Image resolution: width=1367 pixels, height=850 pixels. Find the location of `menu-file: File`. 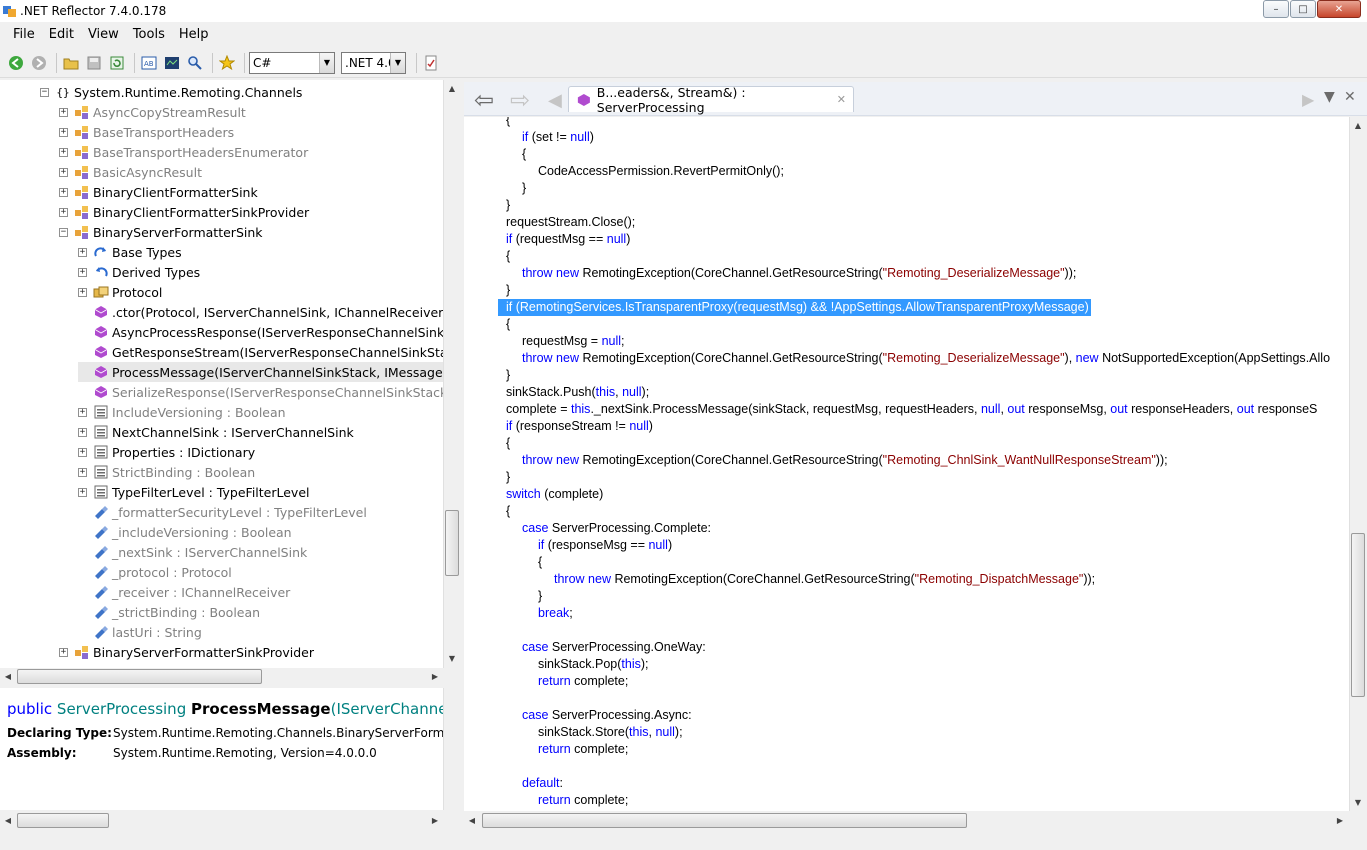

menu-file: File is located at coordinates (24, 34).